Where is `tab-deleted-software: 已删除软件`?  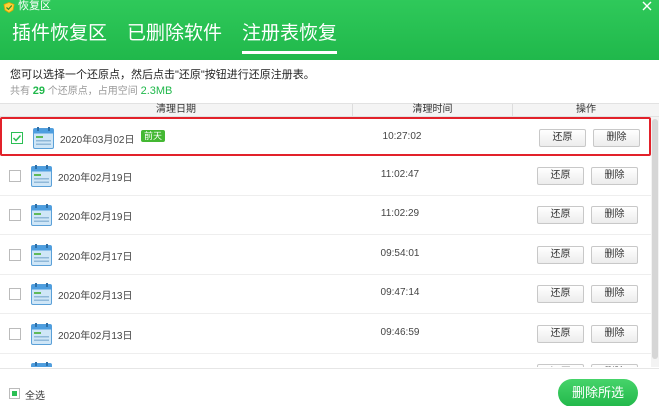 tab-deleted-software: 已删除软件 is located at coordinates (174, 35).